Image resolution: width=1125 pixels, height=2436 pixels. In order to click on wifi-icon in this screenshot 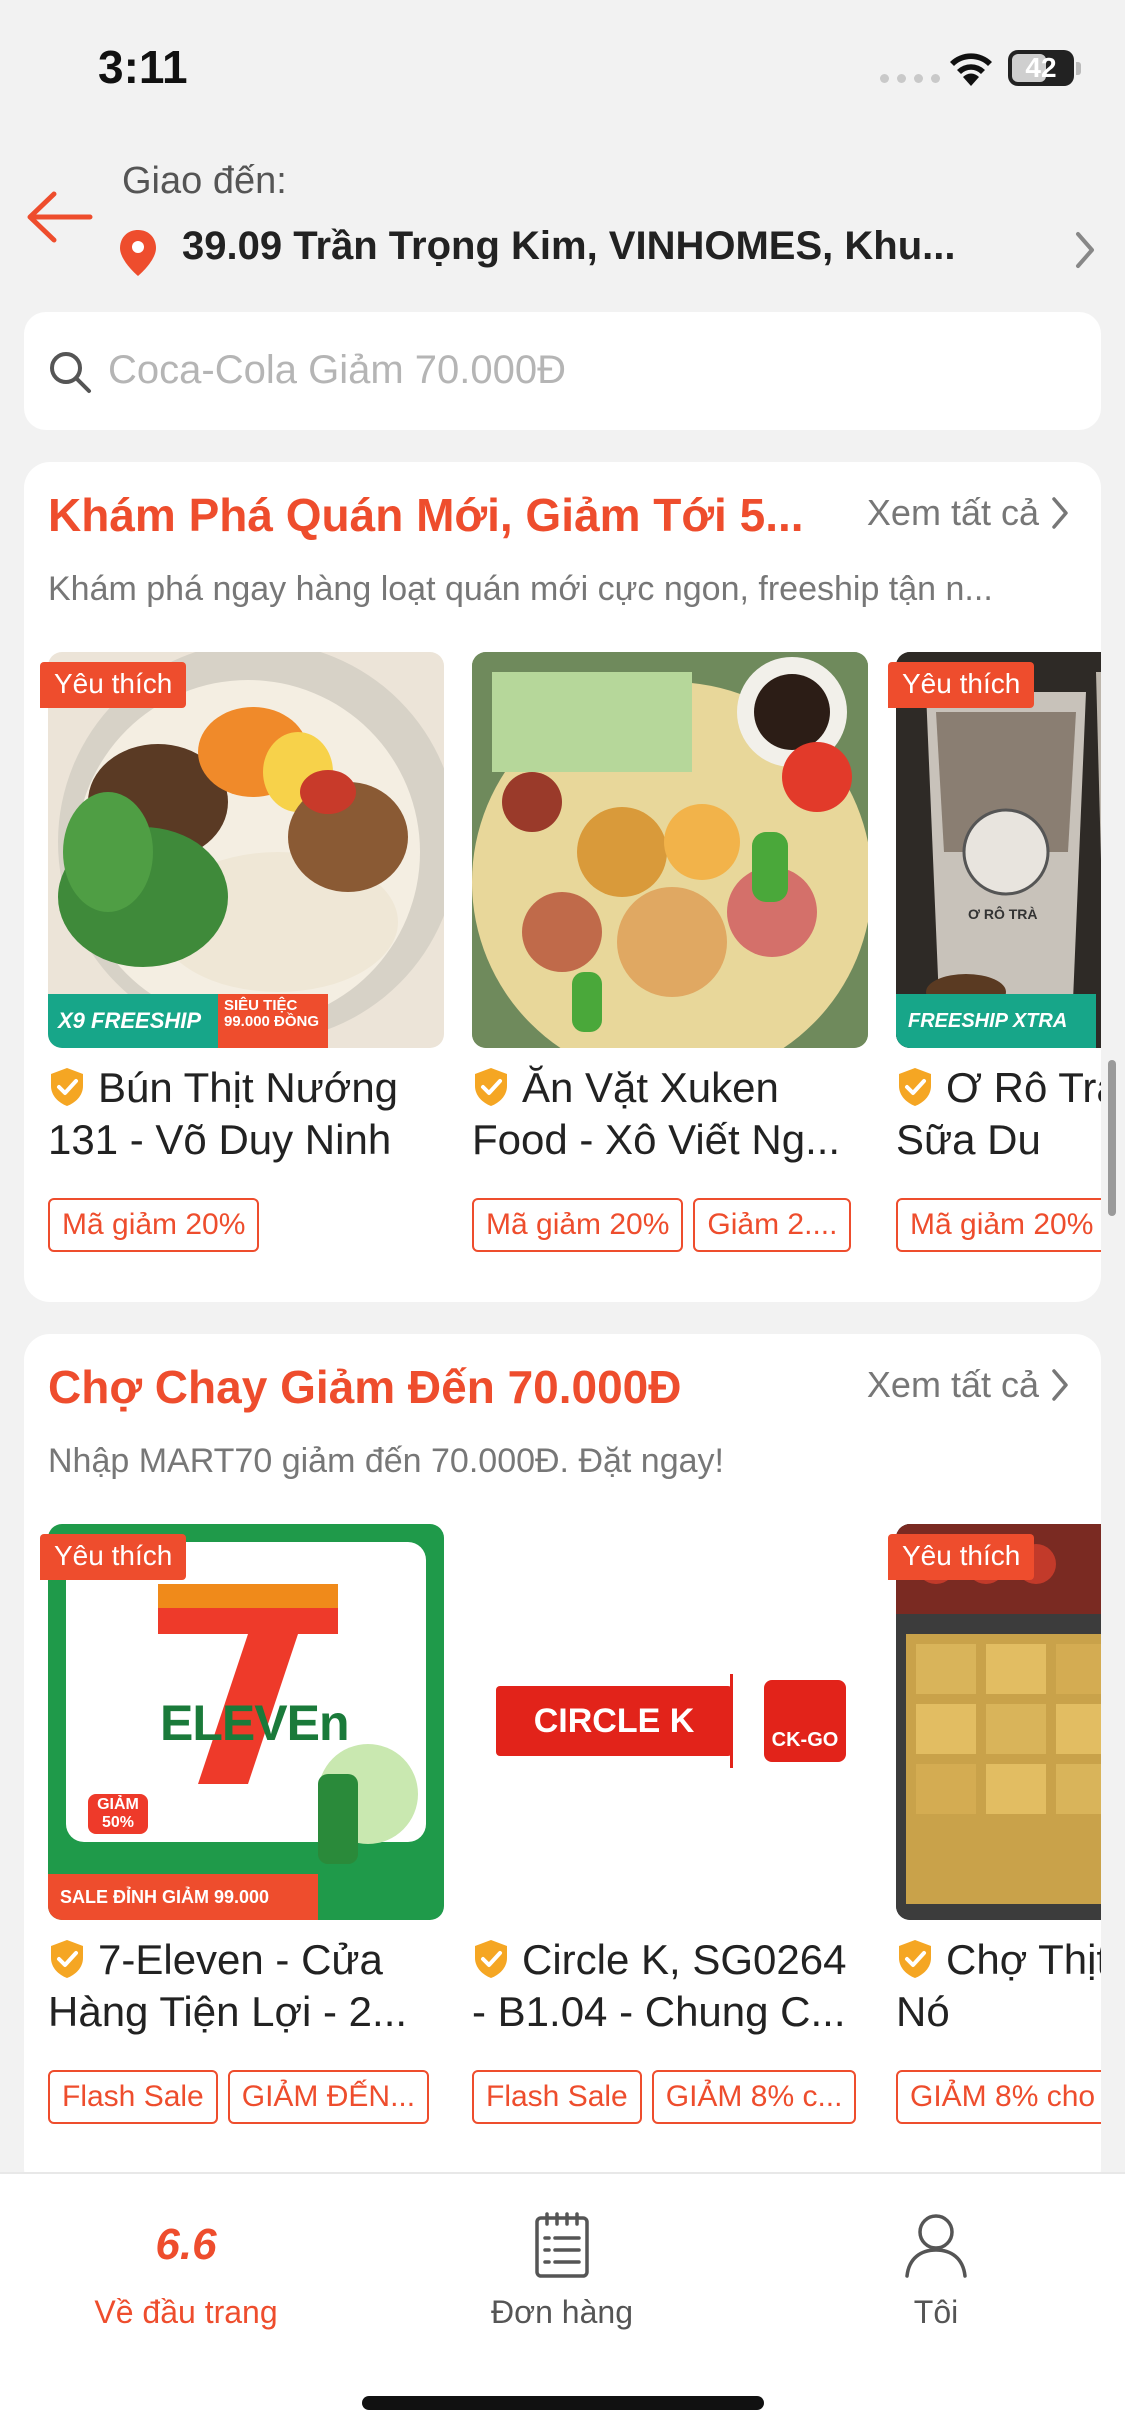, I will do `click(971, 69)`.